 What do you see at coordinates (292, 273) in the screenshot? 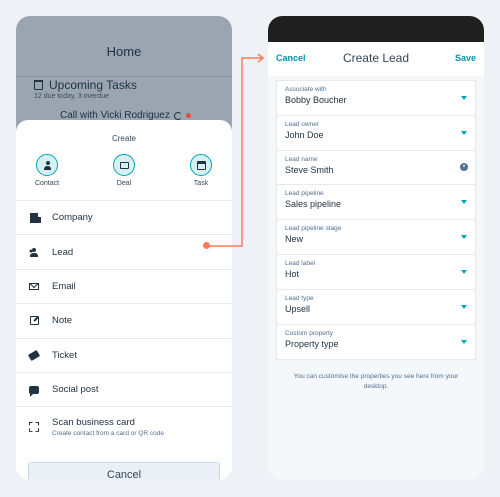
I see `field-value: Hot` at bounding box center [292, 273].